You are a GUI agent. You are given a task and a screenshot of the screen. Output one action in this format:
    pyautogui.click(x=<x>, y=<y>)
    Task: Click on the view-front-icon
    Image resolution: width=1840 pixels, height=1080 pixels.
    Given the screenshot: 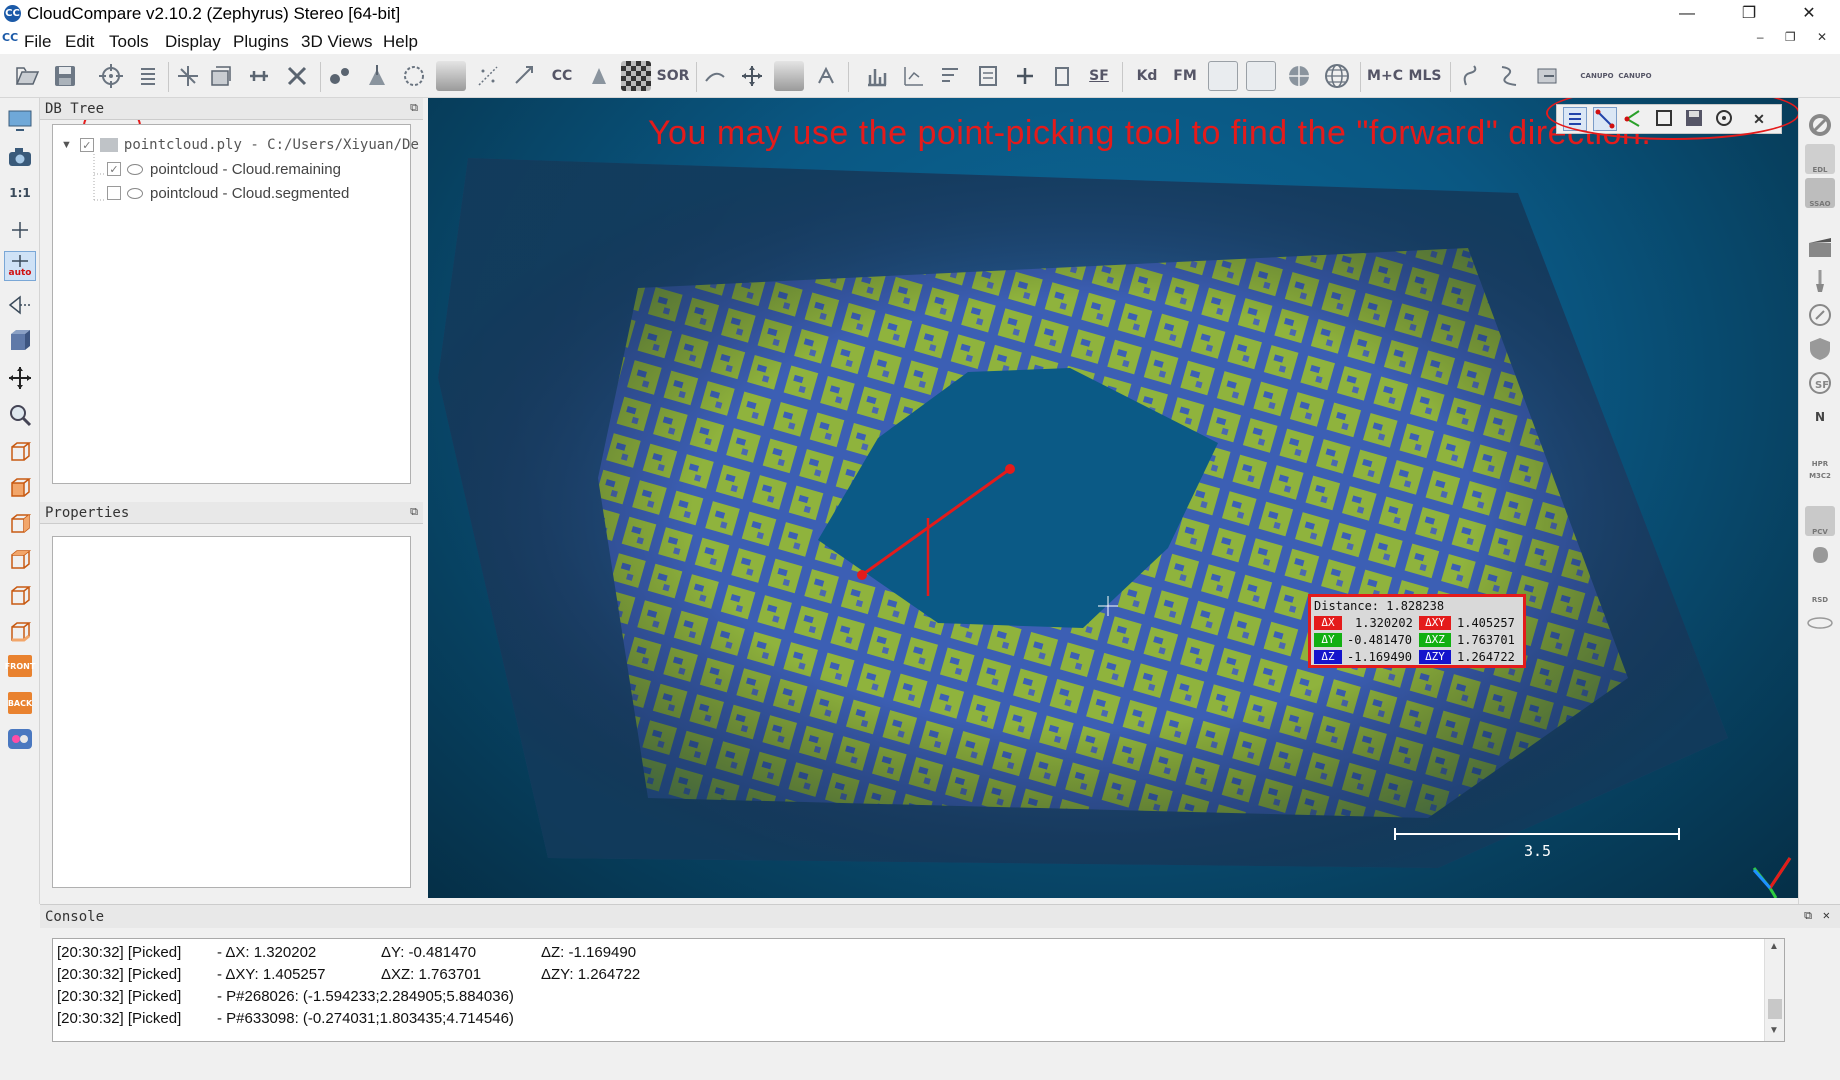 What is the action you would take?
    pyautogui.click(x=20, y=487)
    